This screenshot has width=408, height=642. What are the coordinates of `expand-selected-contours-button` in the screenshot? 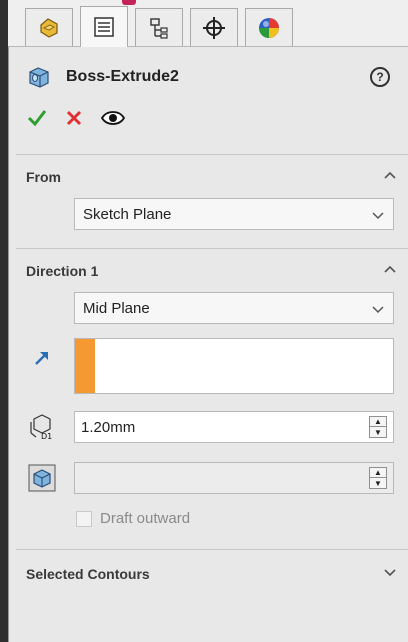 It's located at (390, 572).